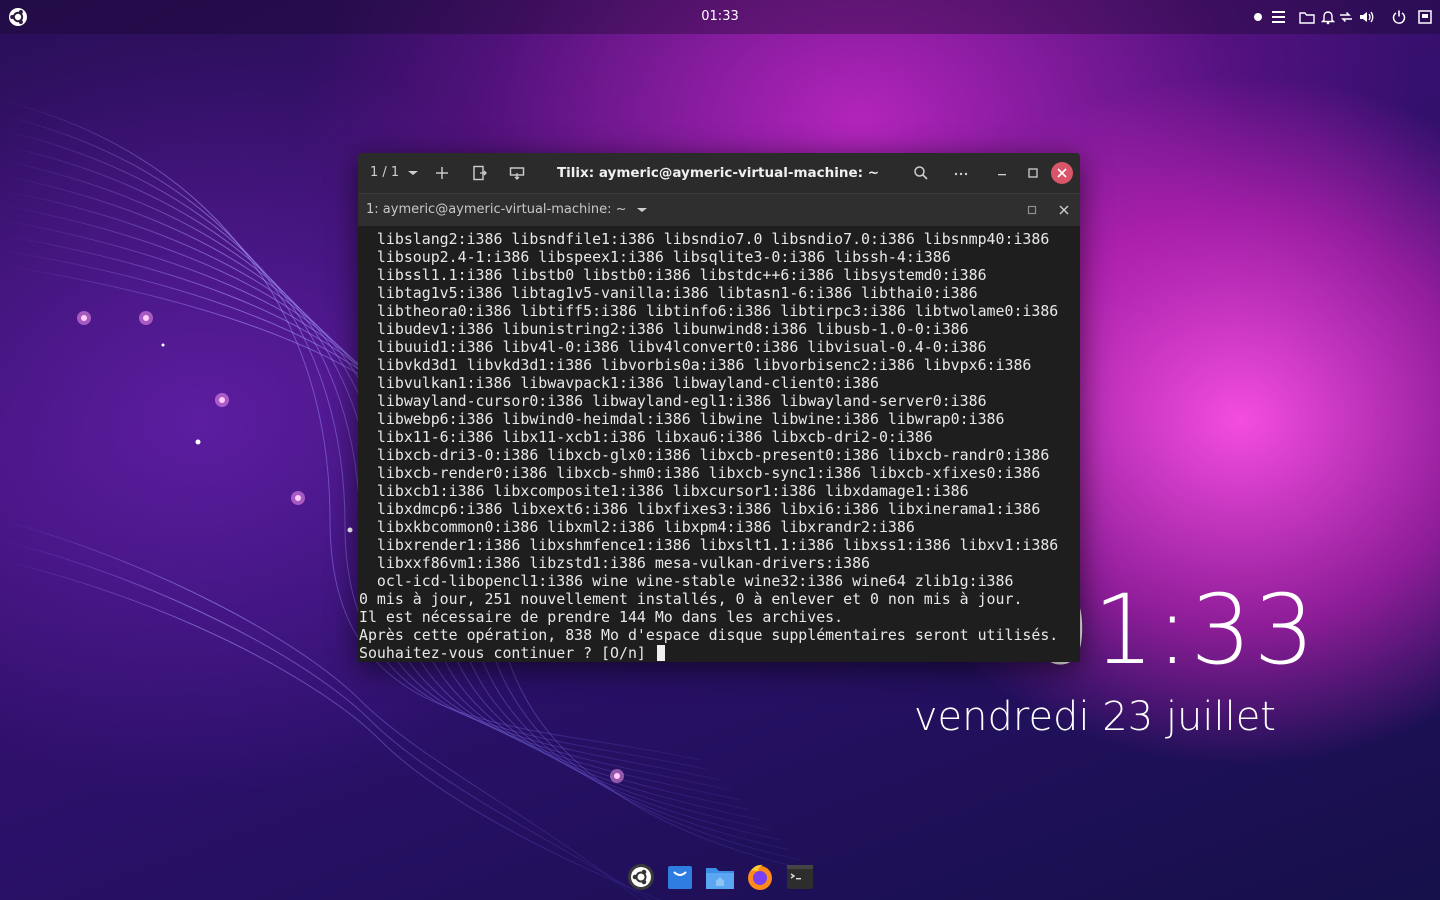  Describe the element at coordinates (1260, 17) in the screenshot. I see `record-dot-icon` at that location.